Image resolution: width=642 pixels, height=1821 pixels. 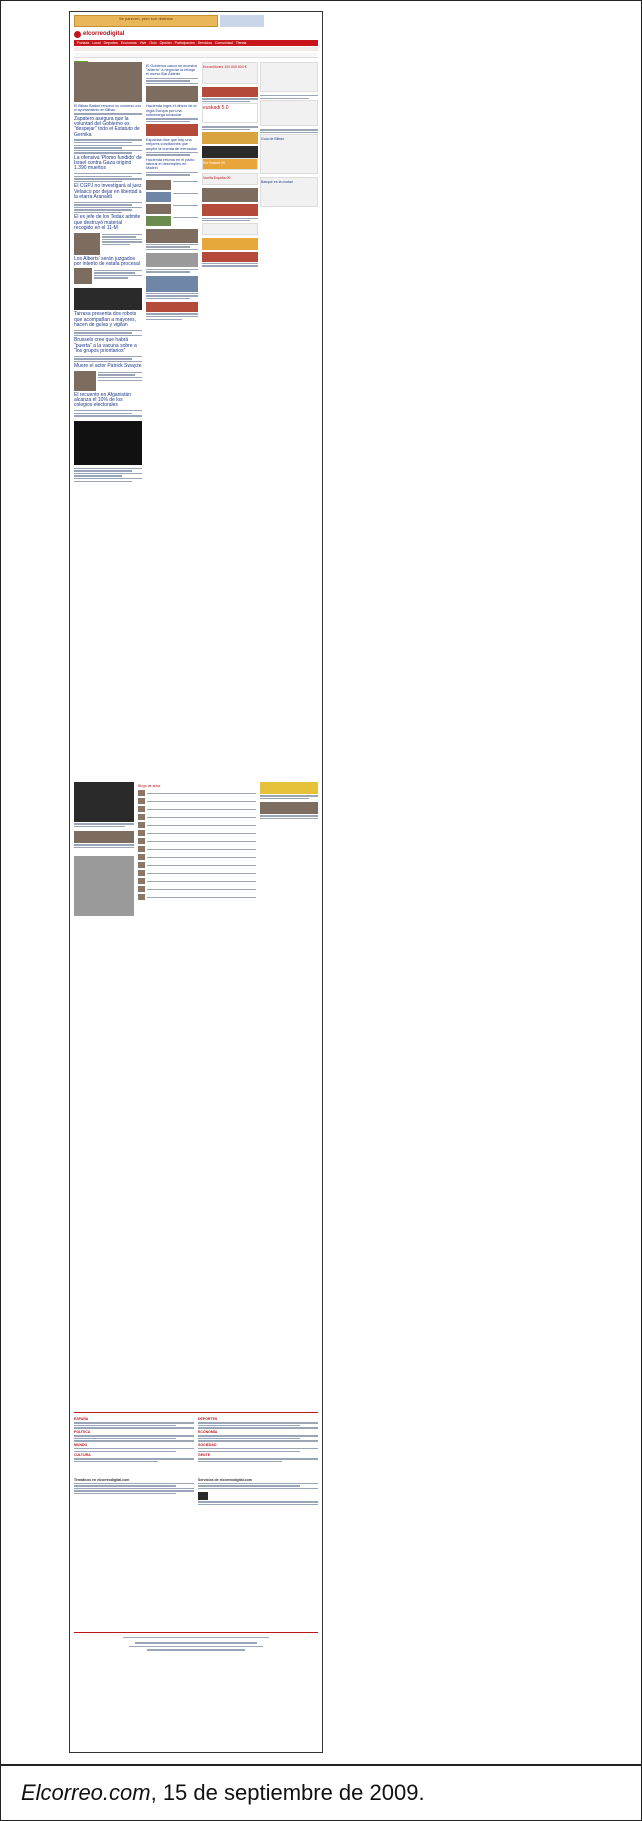 What do you see at coordinates (108, 366) in the screenshot?
I see `headline-9: Muere el actor Patrick Swayze` at bounding box center [108, 366].